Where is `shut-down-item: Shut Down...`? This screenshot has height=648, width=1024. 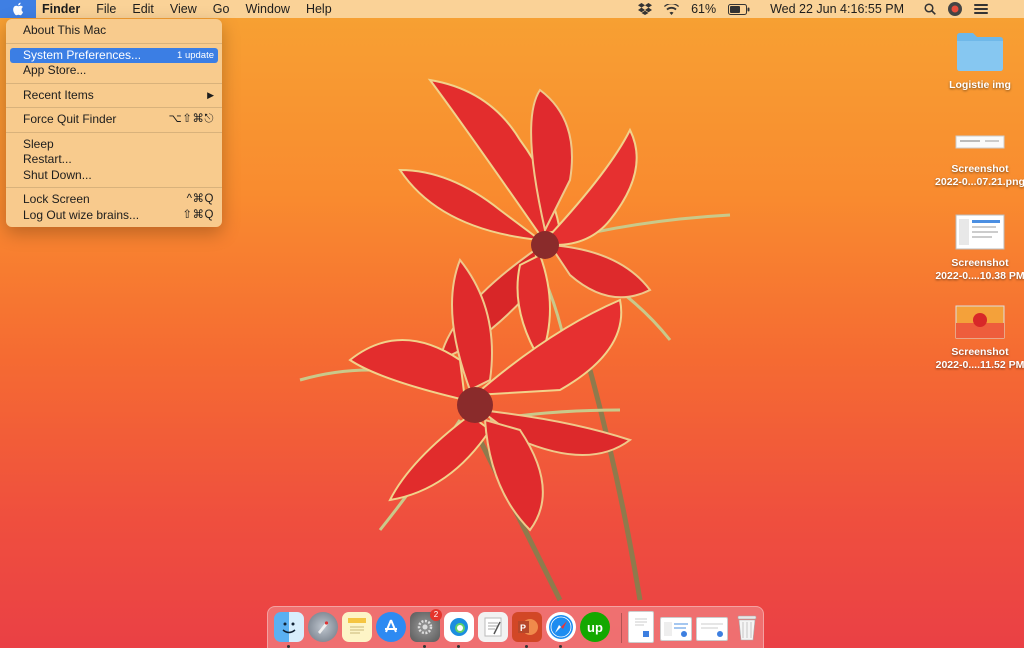
shut-down-item: Shut Down... is located at coordinates (114, 176).